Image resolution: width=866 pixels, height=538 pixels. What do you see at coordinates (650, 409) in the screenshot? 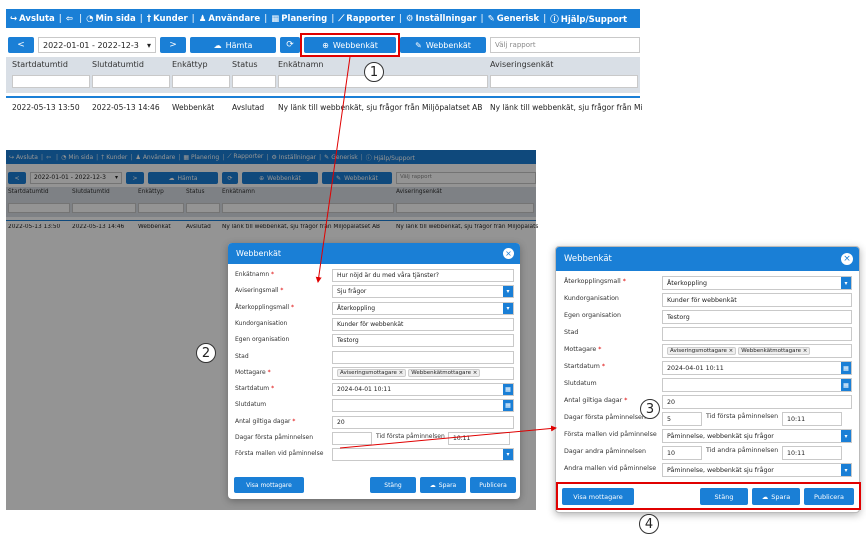
I see `callout-3: 3` at bounding box center [650, 409].